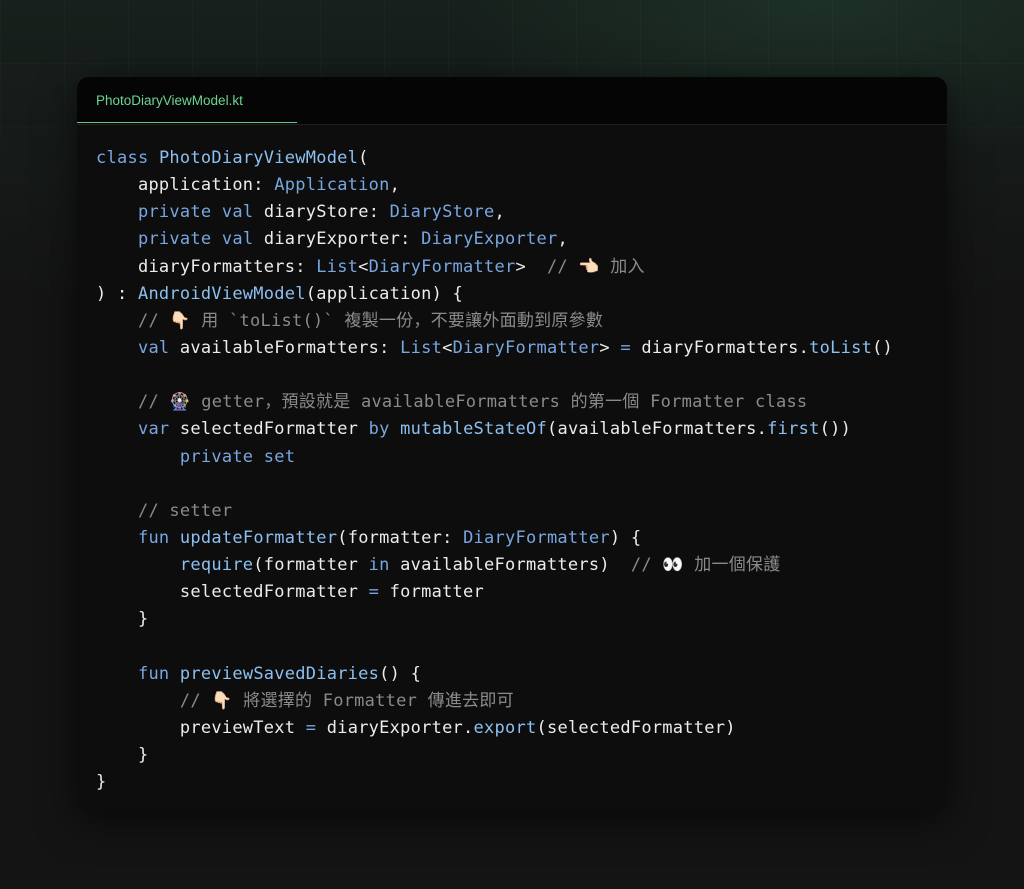 The width and height of the screenshot is (1024, 889). I want to click on code-token-punctuation: () {, so click(400, 673).